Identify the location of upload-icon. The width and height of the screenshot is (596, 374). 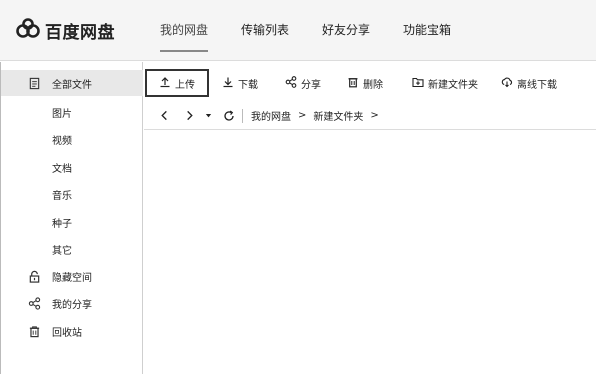
(167, 83).